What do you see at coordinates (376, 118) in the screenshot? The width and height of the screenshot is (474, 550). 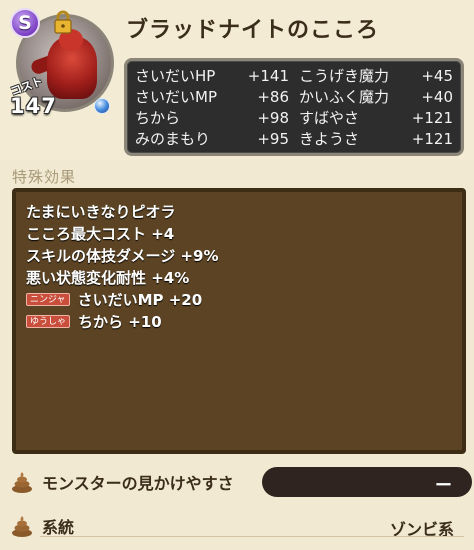 I see `stat-agility: すばやさ +121` at bounding box center [376, 118].